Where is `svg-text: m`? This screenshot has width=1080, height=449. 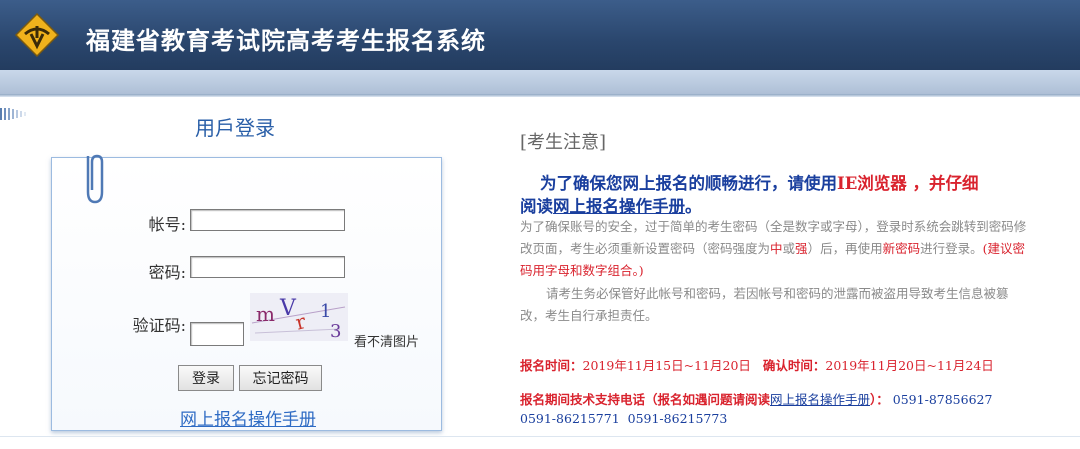
svg-text: m is located at coordinates (265, 314).